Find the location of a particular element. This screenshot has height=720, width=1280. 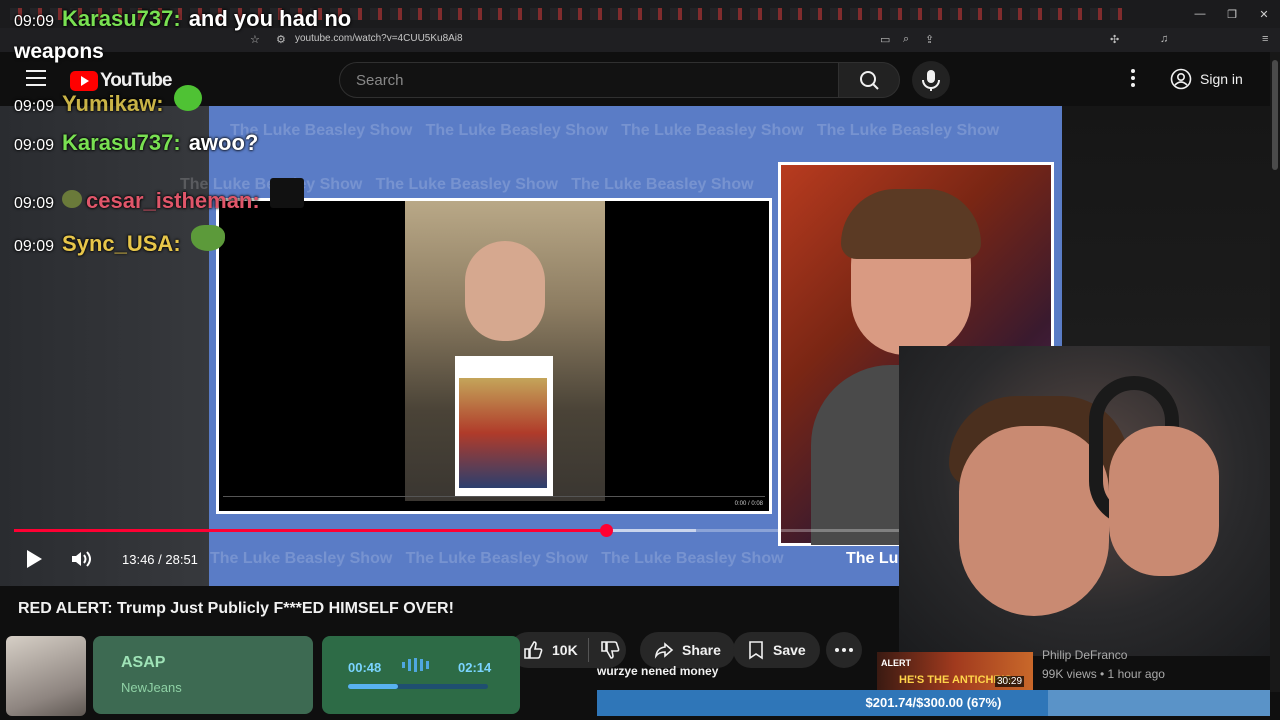

recommended-meta: 99K views • 1 hour ago is located at coordinates (1103, 674).